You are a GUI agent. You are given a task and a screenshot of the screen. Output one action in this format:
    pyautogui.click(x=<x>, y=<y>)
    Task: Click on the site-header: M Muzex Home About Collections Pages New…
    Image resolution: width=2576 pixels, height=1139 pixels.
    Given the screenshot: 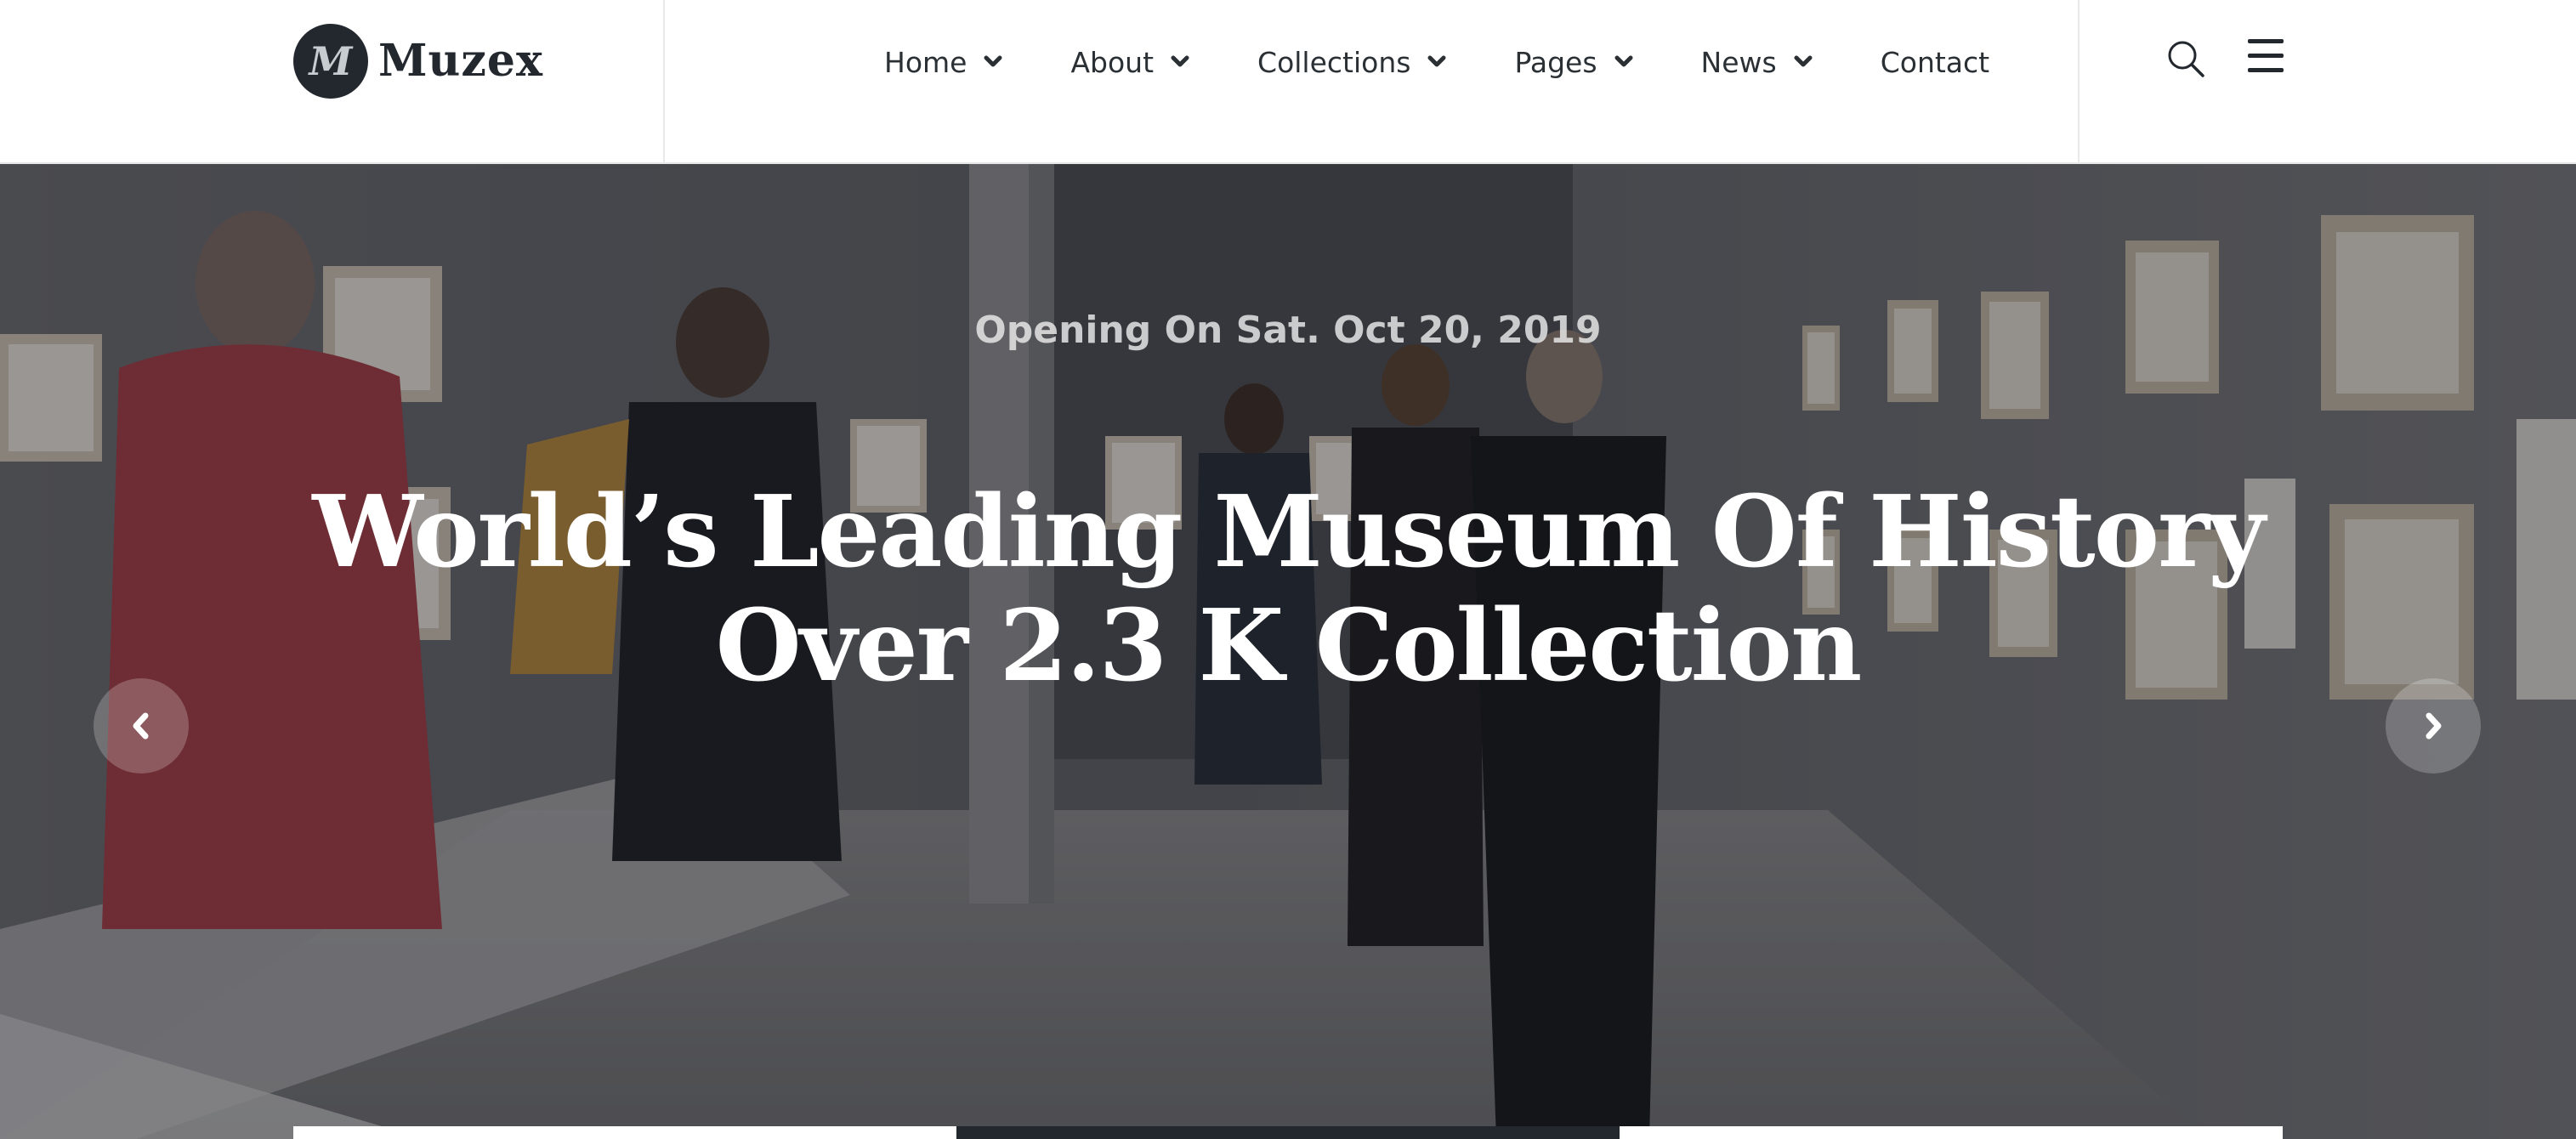 What is the action you would take?
    pyautogui.click(x=1288, y=82)
    